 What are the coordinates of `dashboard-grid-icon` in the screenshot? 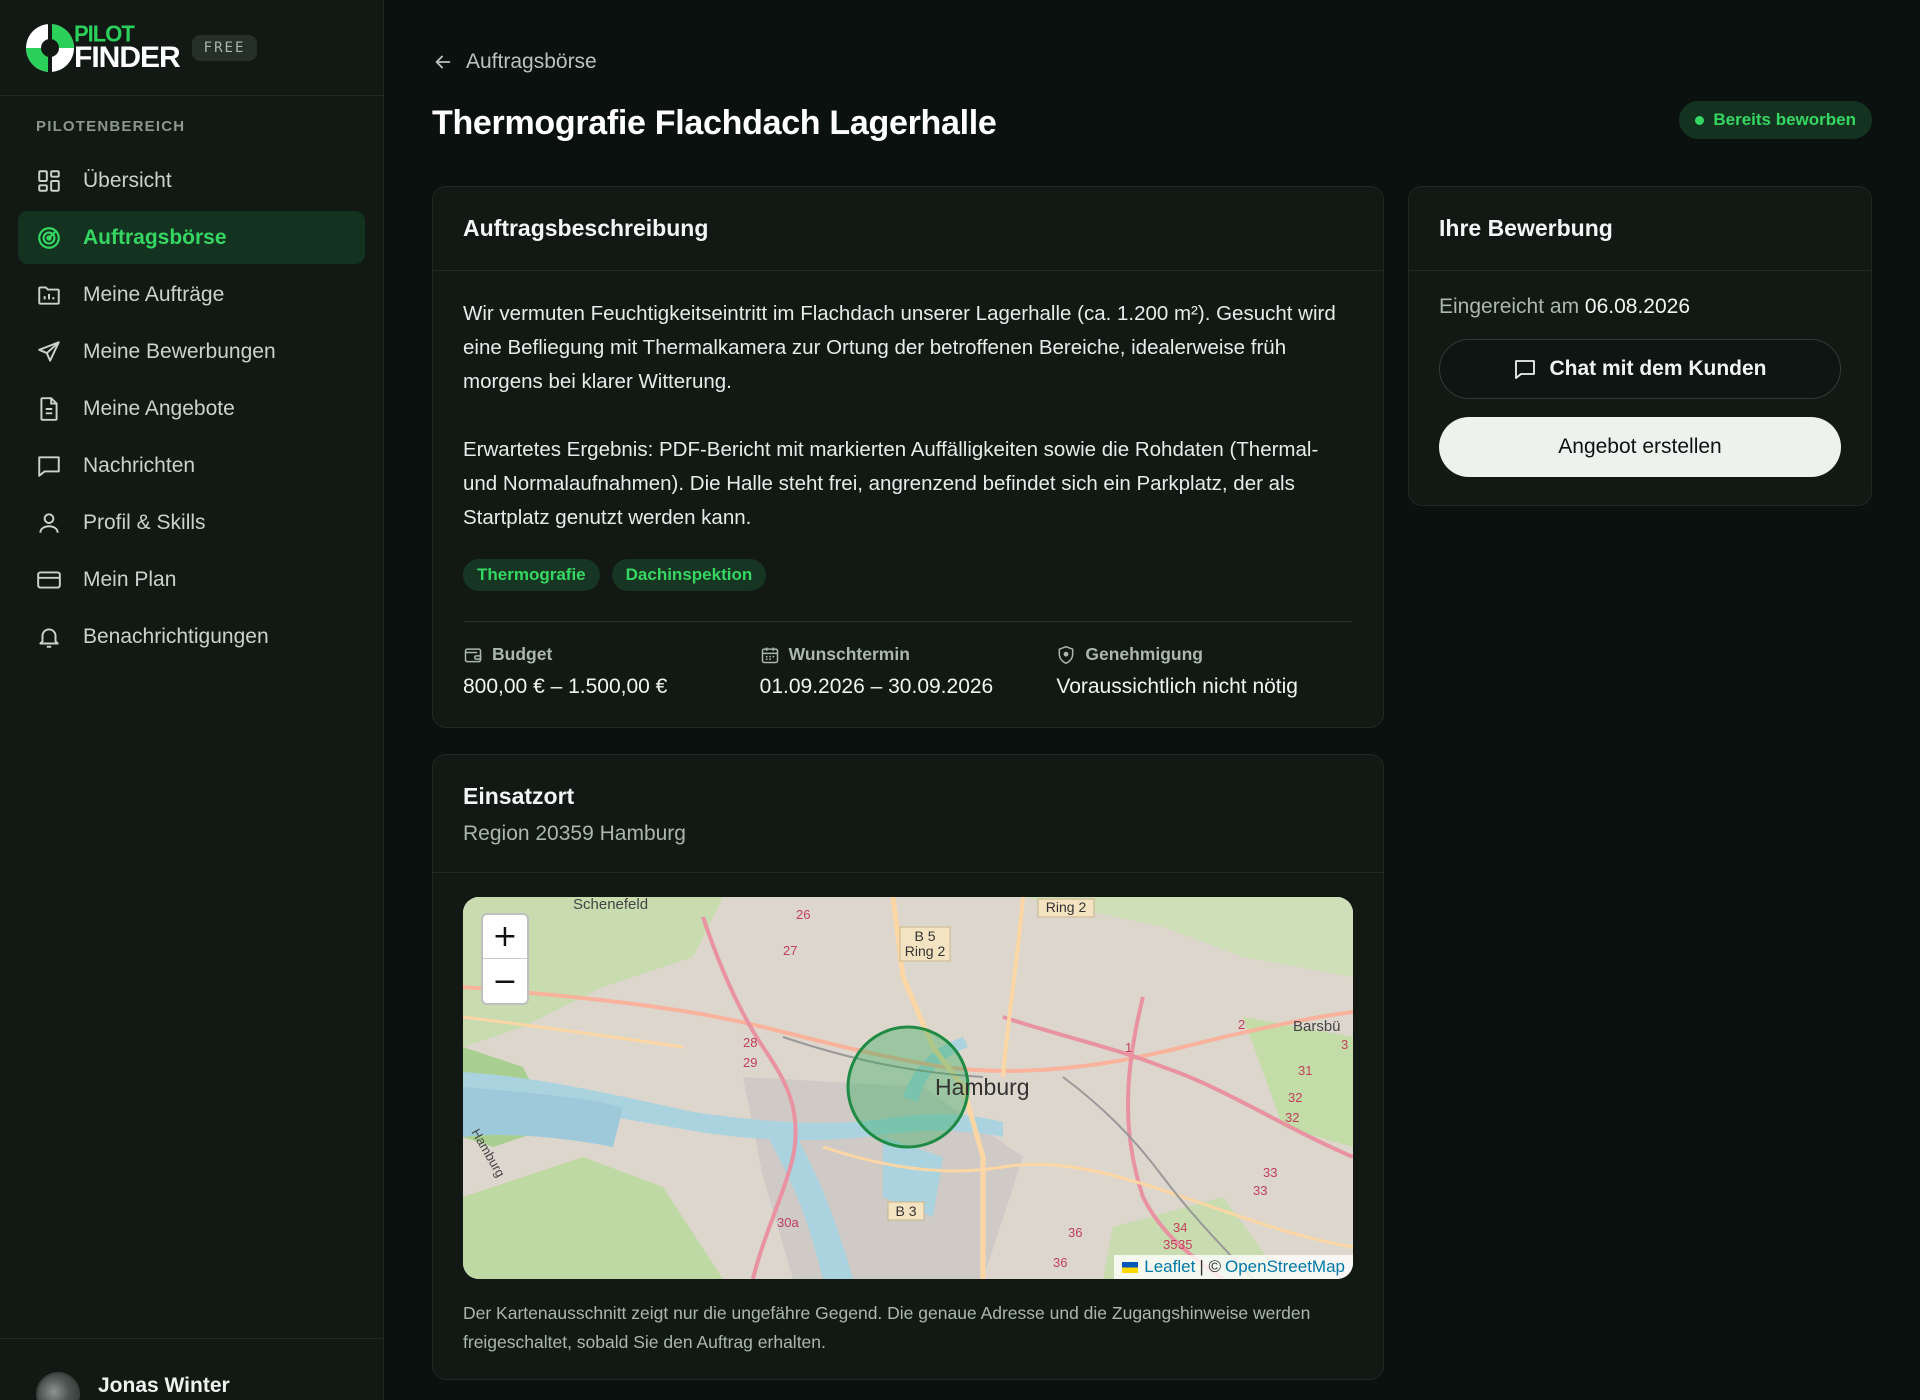 It's located at (49, 180).